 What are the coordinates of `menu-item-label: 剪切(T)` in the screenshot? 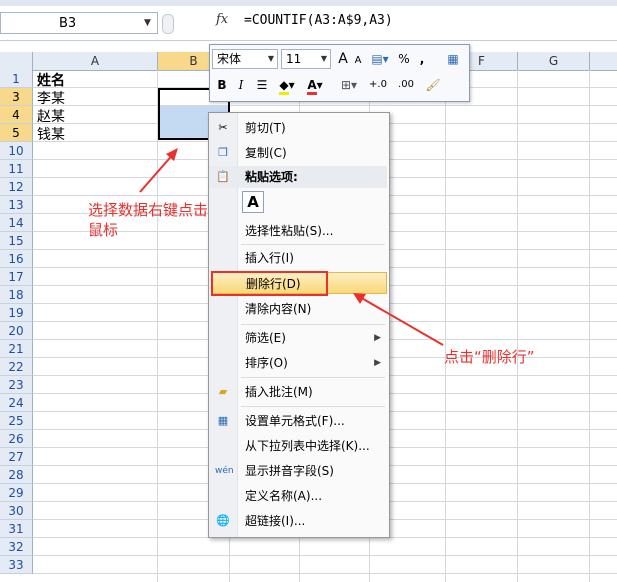 It's located at (265, 128).